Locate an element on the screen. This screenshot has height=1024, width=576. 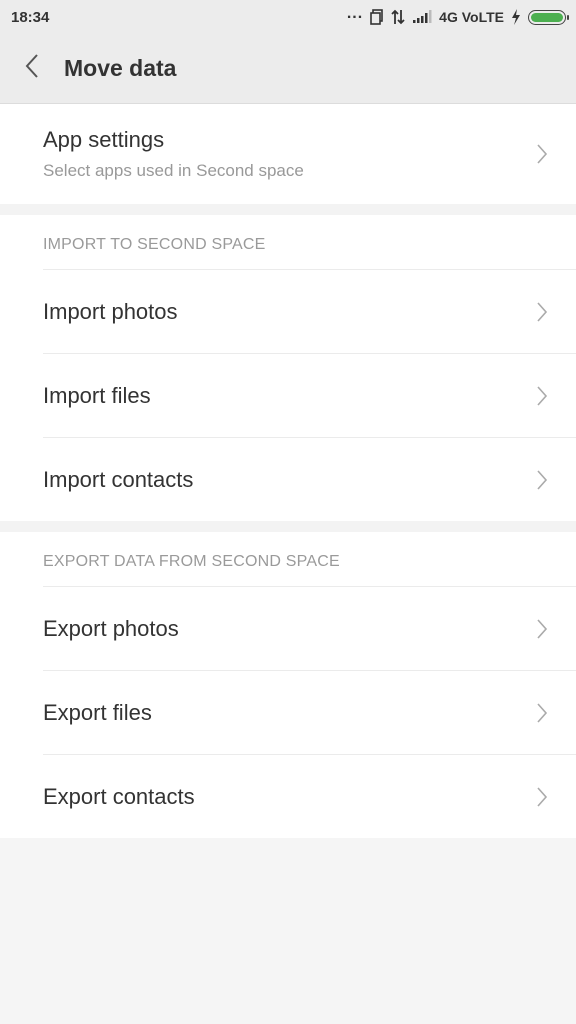
export-section-header: EXPORT DATA FROM SECOND SPACE is located at coordinates (191, 561).